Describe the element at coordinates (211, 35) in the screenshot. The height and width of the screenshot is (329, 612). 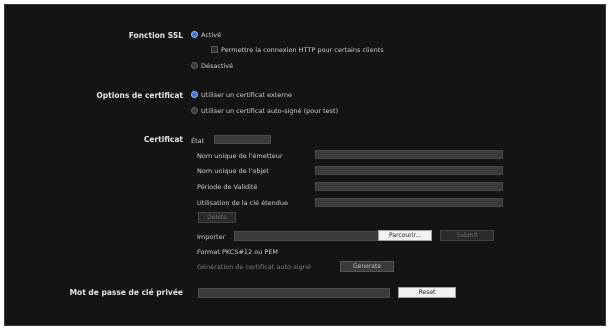
I see `ssl-active-label: Activé` at that location.